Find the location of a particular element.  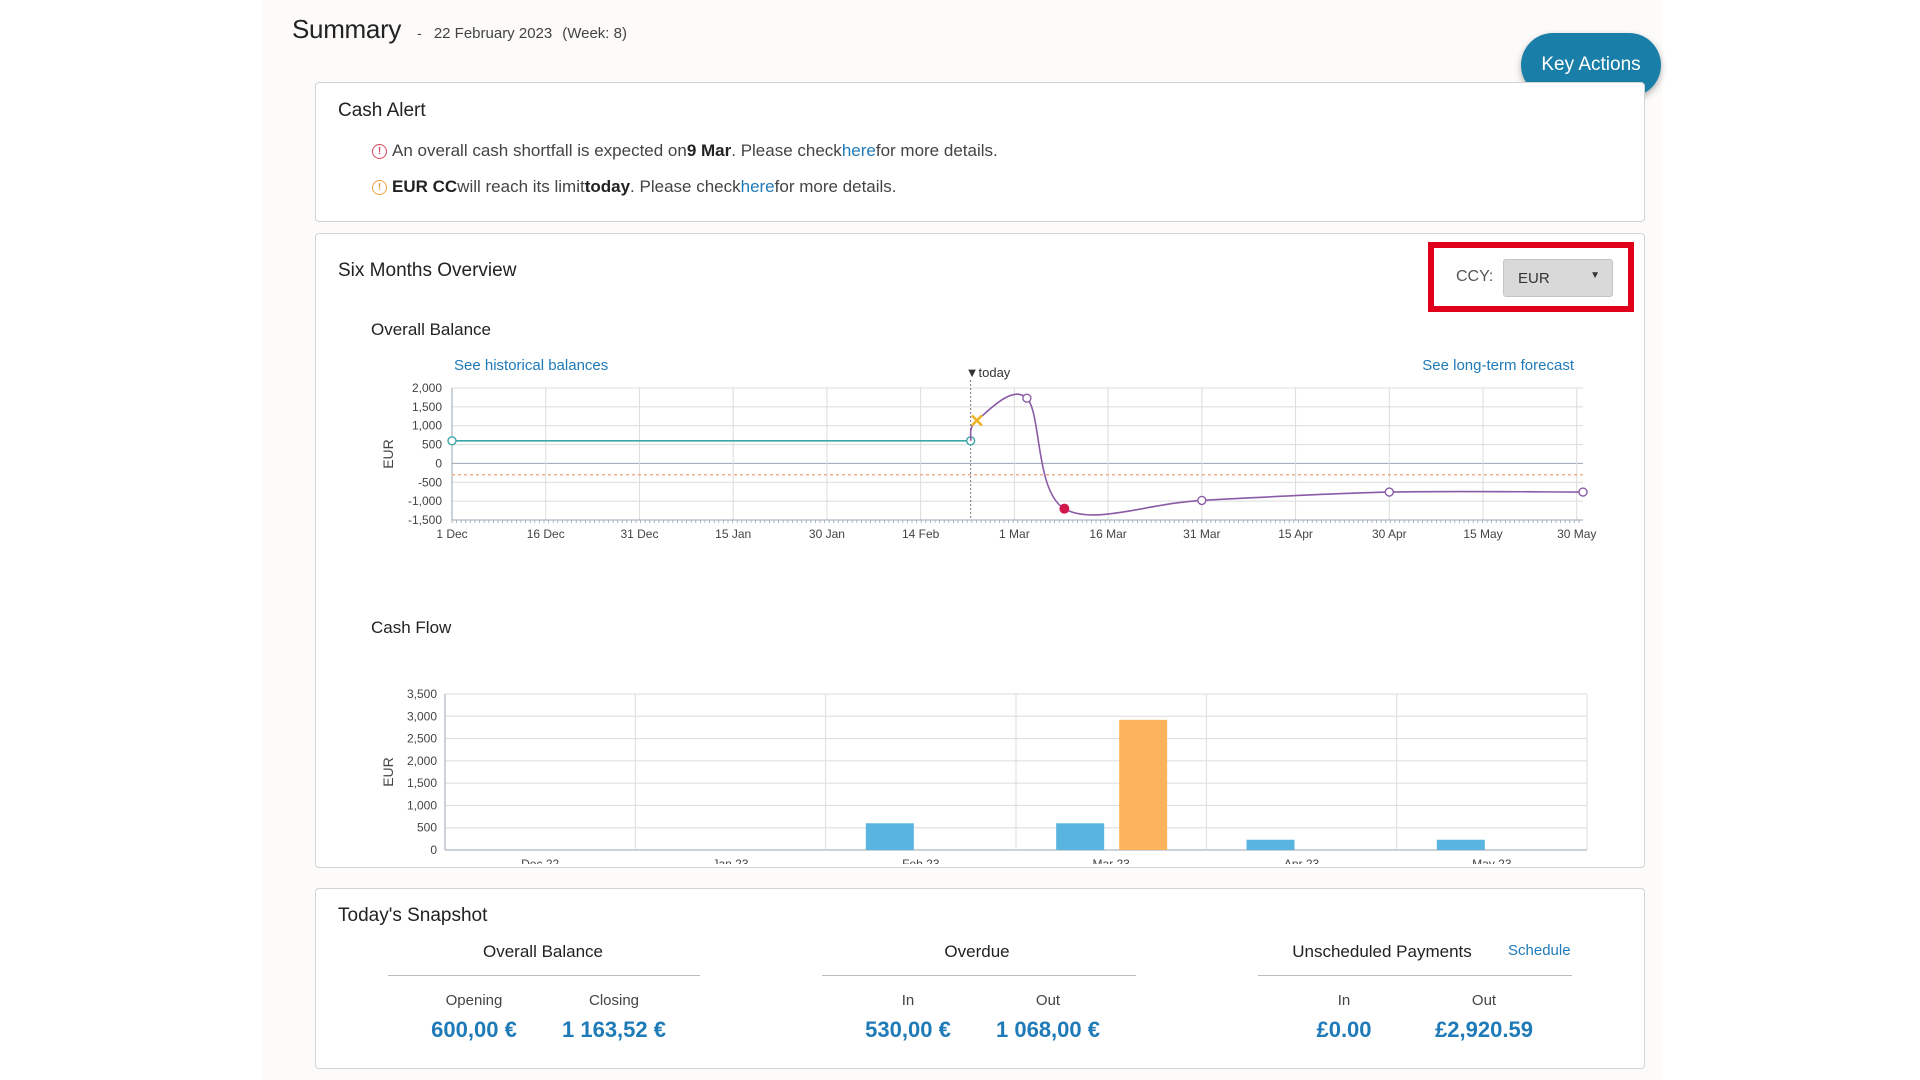

x-tick-label: 15 May is located at coordinates (1482, 534).